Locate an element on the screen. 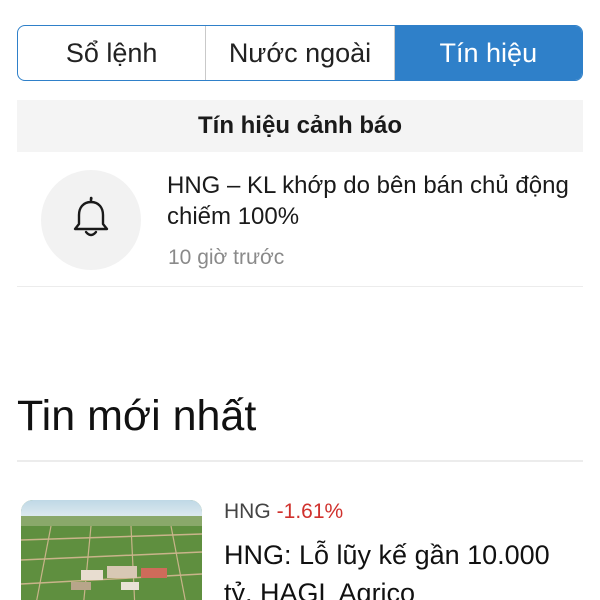  bell-icon-container is located at coordinates (91, 220).